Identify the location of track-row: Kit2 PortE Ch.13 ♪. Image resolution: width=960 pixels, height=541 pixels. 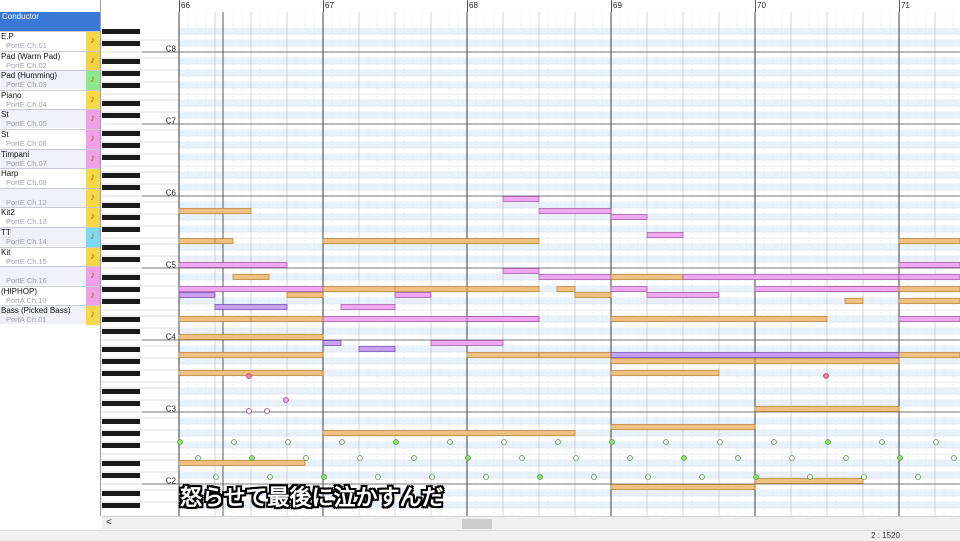
(50, 217).